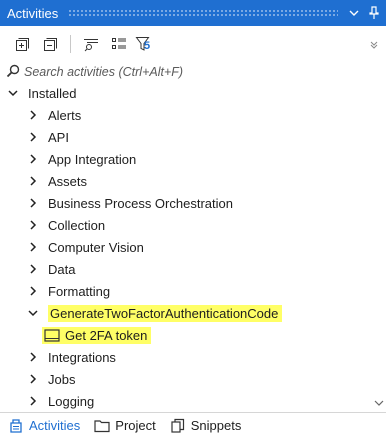  Describe the element at coordinates (22, 44) in the screenshot. I see `expand-all-icon` at that location.